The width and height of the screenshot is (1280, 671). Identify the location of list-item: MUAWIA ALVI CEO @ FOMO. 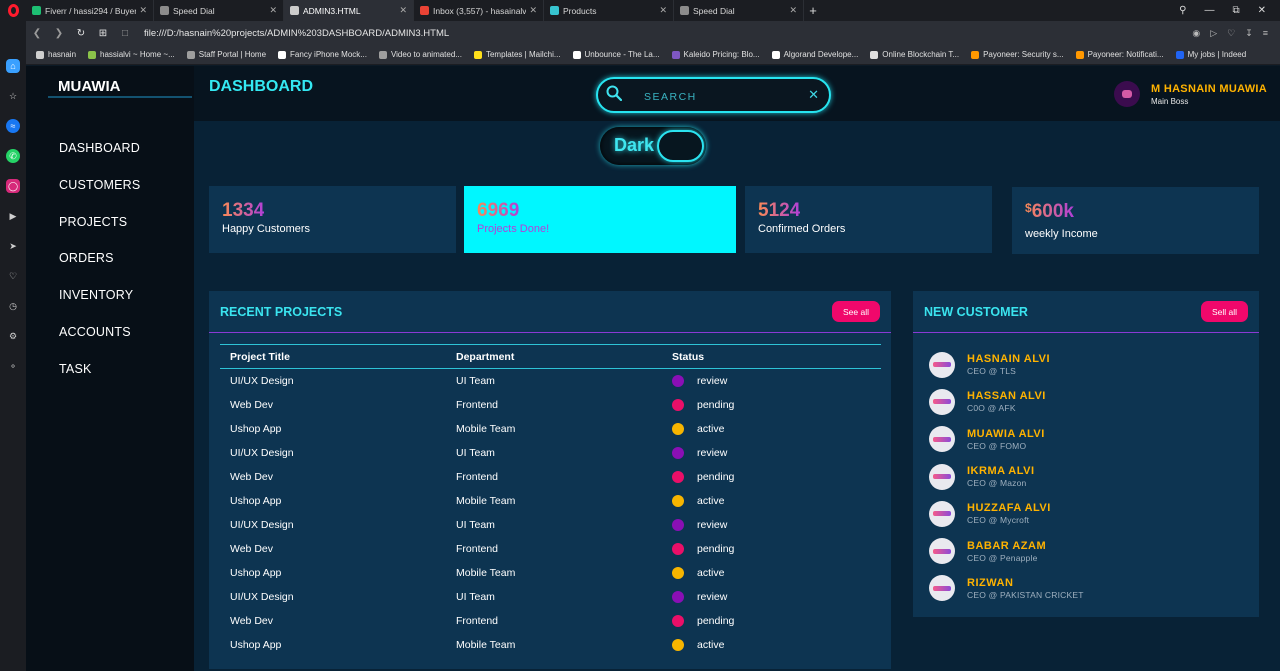
(1006, 439).